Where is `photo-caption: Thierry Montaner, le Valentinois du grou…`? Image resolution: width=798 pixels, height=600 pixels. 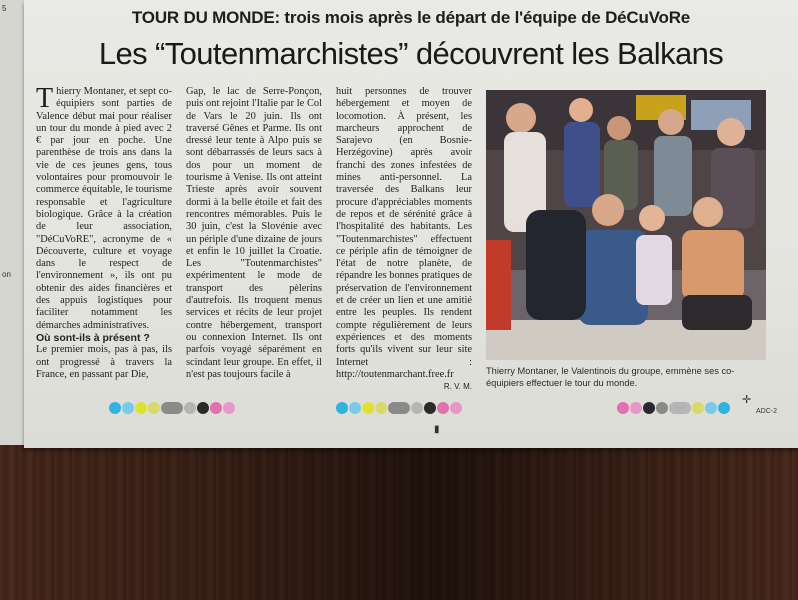
photo-caption: Thierry Montaner, le Valentinois du grou… is located at coordinates (610, 377).